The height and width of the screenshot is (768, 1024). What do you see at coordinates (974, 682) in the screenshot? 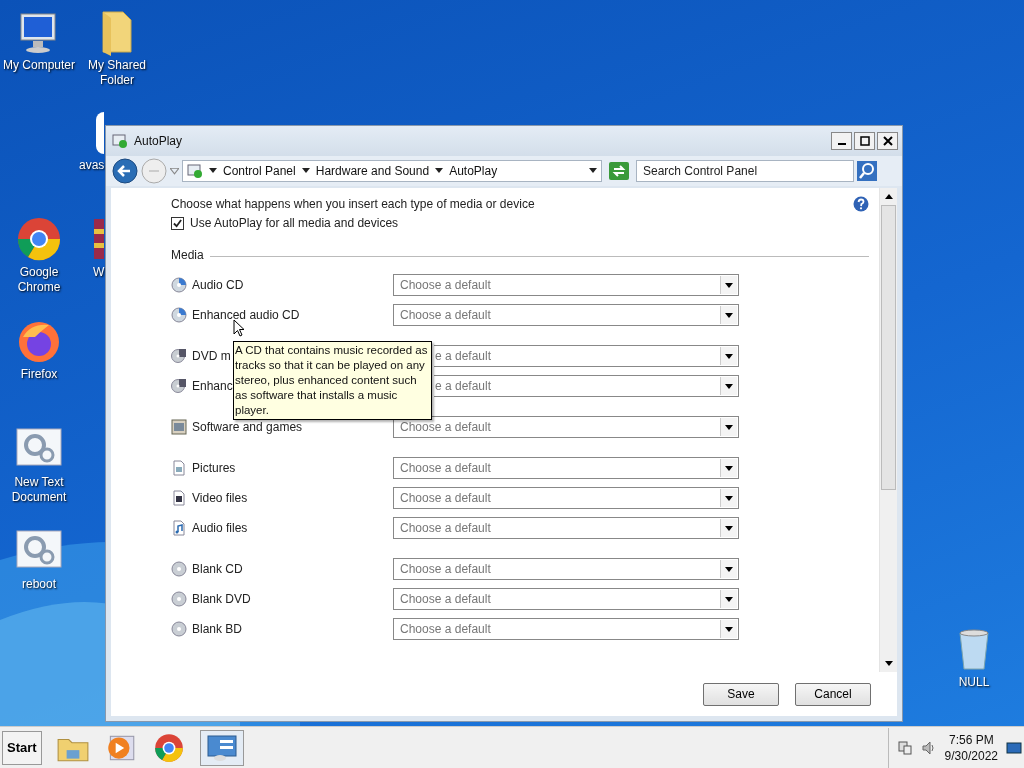
I see `desktop-icon-label: NULL` at bounding box center [974, 682].